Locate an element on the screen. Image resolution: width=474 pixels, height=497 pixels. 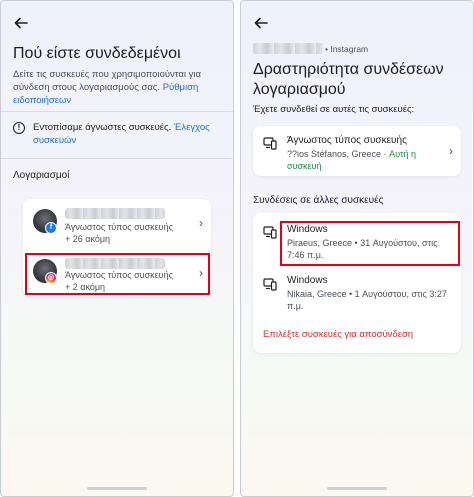
page-subtitle: Έχετε συνδεθεί σε αυτές τις συσκευές: is located at coordinates (334, 109).